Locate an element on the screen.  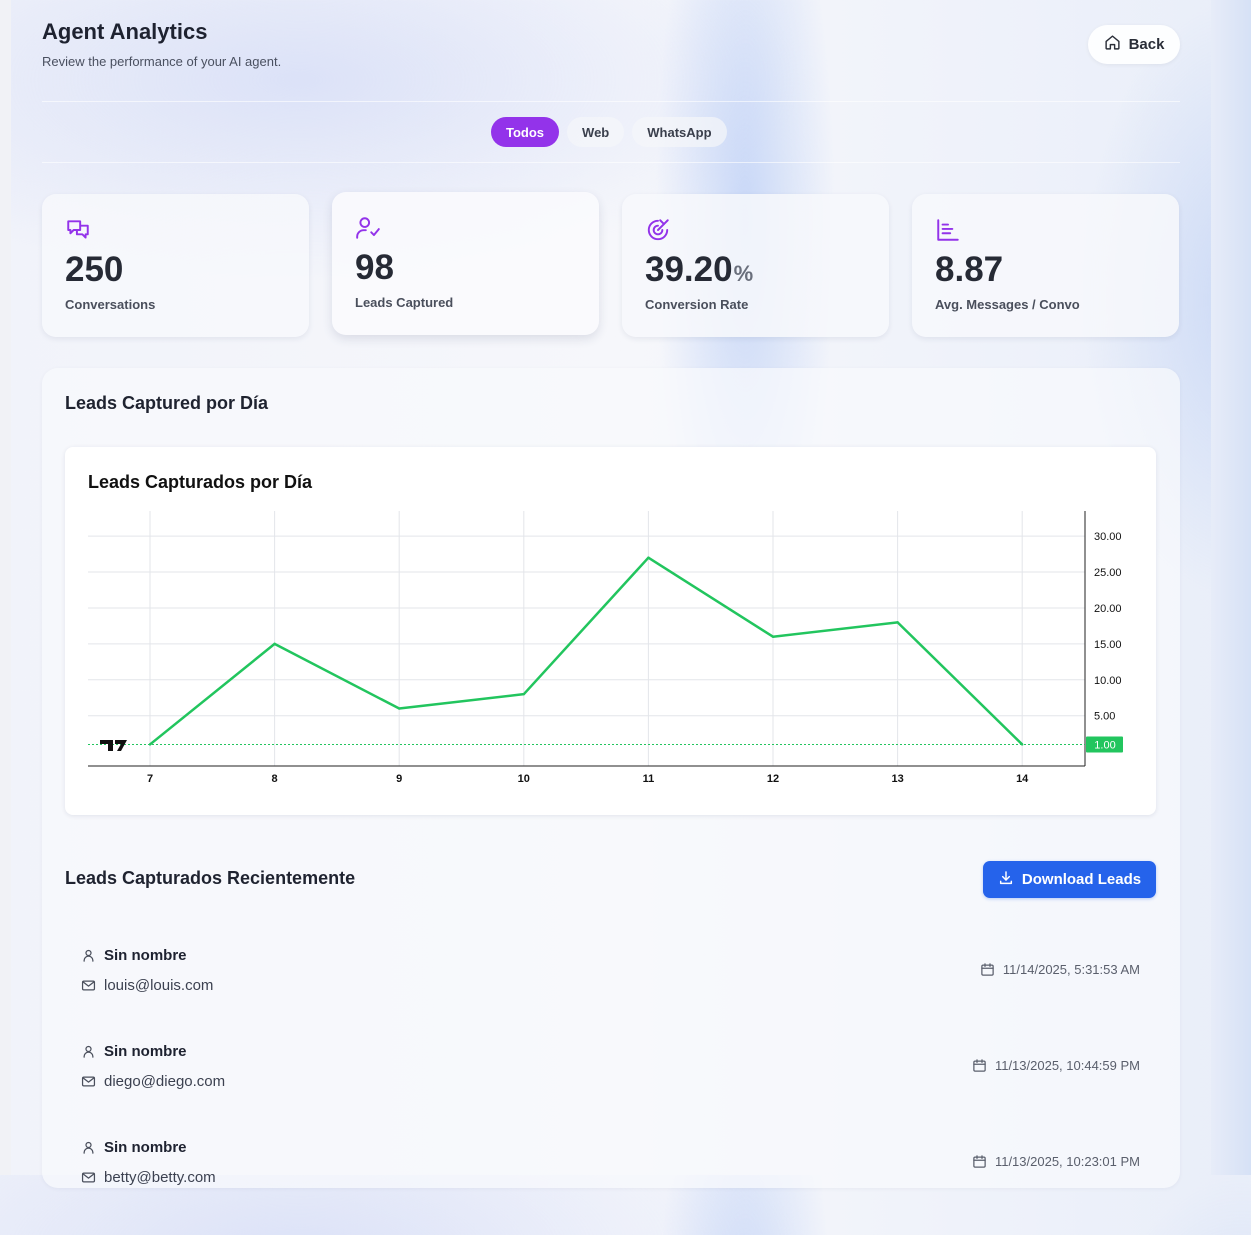
lead-date-line: 11/14/2025, 5:31:53 AM is located at coordinates (1060, 969).